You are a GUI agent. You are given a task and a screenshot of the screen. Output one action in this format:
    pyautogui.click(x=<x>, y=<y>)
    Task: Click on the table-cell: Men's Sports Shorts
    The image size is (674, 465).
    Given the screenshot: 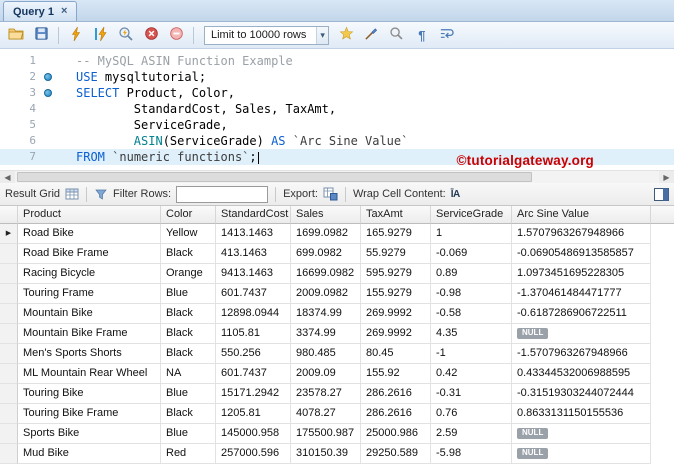 What is the action you would take?
    pyautogui.click(x=89, y=354)
    